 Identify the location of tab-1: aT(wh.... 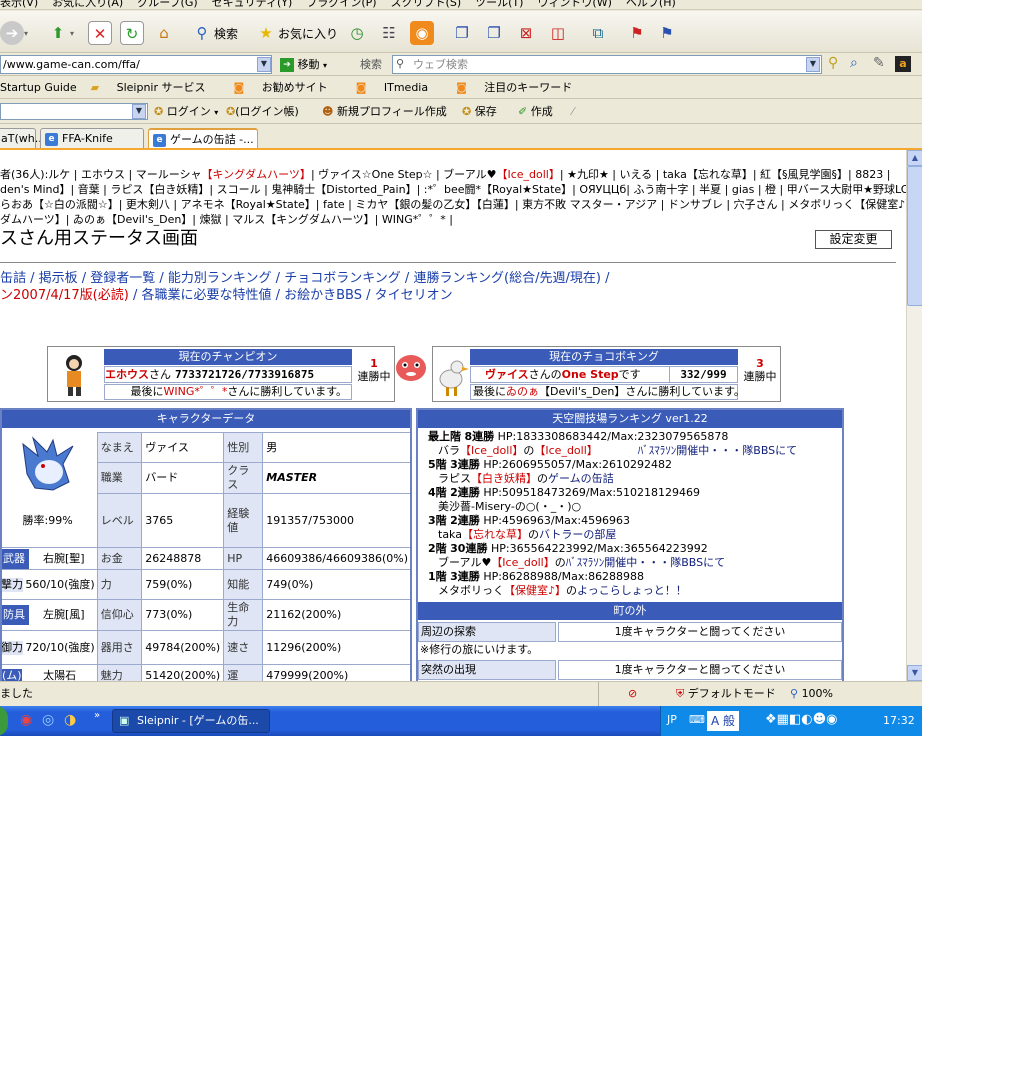
(22, 138).